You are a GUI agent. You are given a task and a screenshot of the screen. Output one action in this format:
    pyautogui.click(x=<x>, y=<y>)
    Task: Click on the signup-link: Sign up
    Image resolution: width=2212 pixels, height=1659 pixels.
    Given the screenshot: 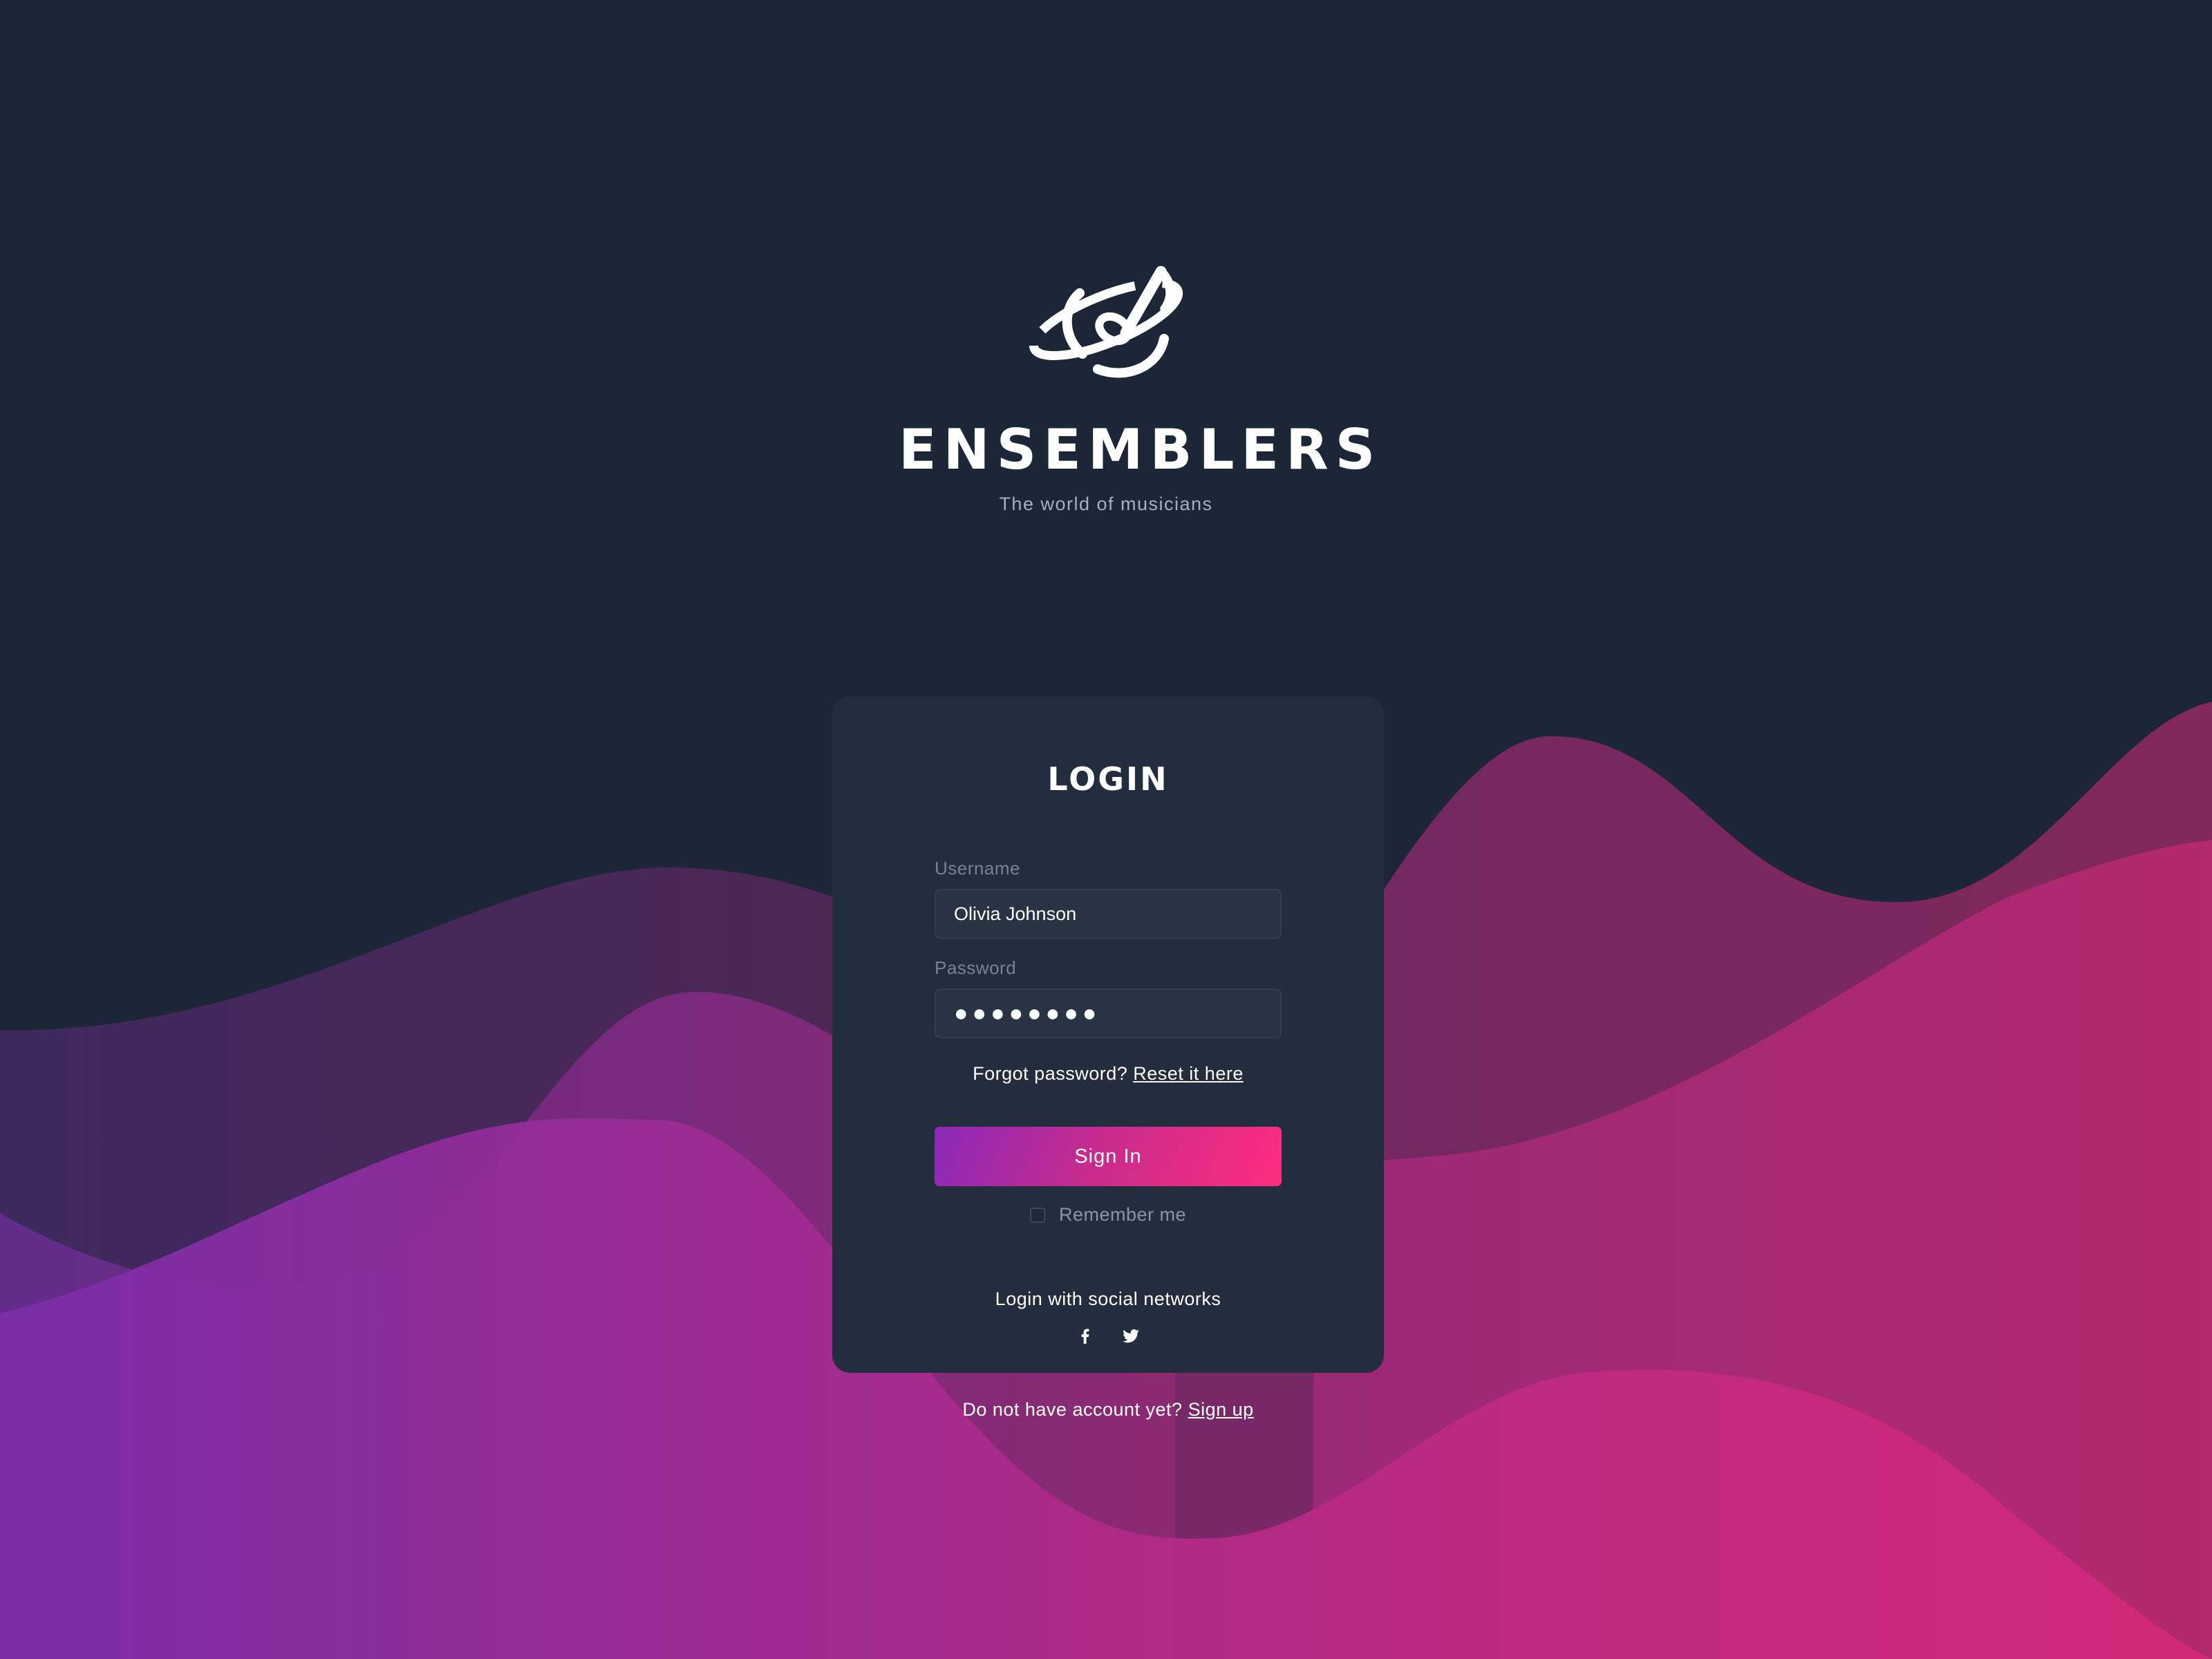 What is the action you would take?
    pyautogui.click(x=1221, y=1409)
    